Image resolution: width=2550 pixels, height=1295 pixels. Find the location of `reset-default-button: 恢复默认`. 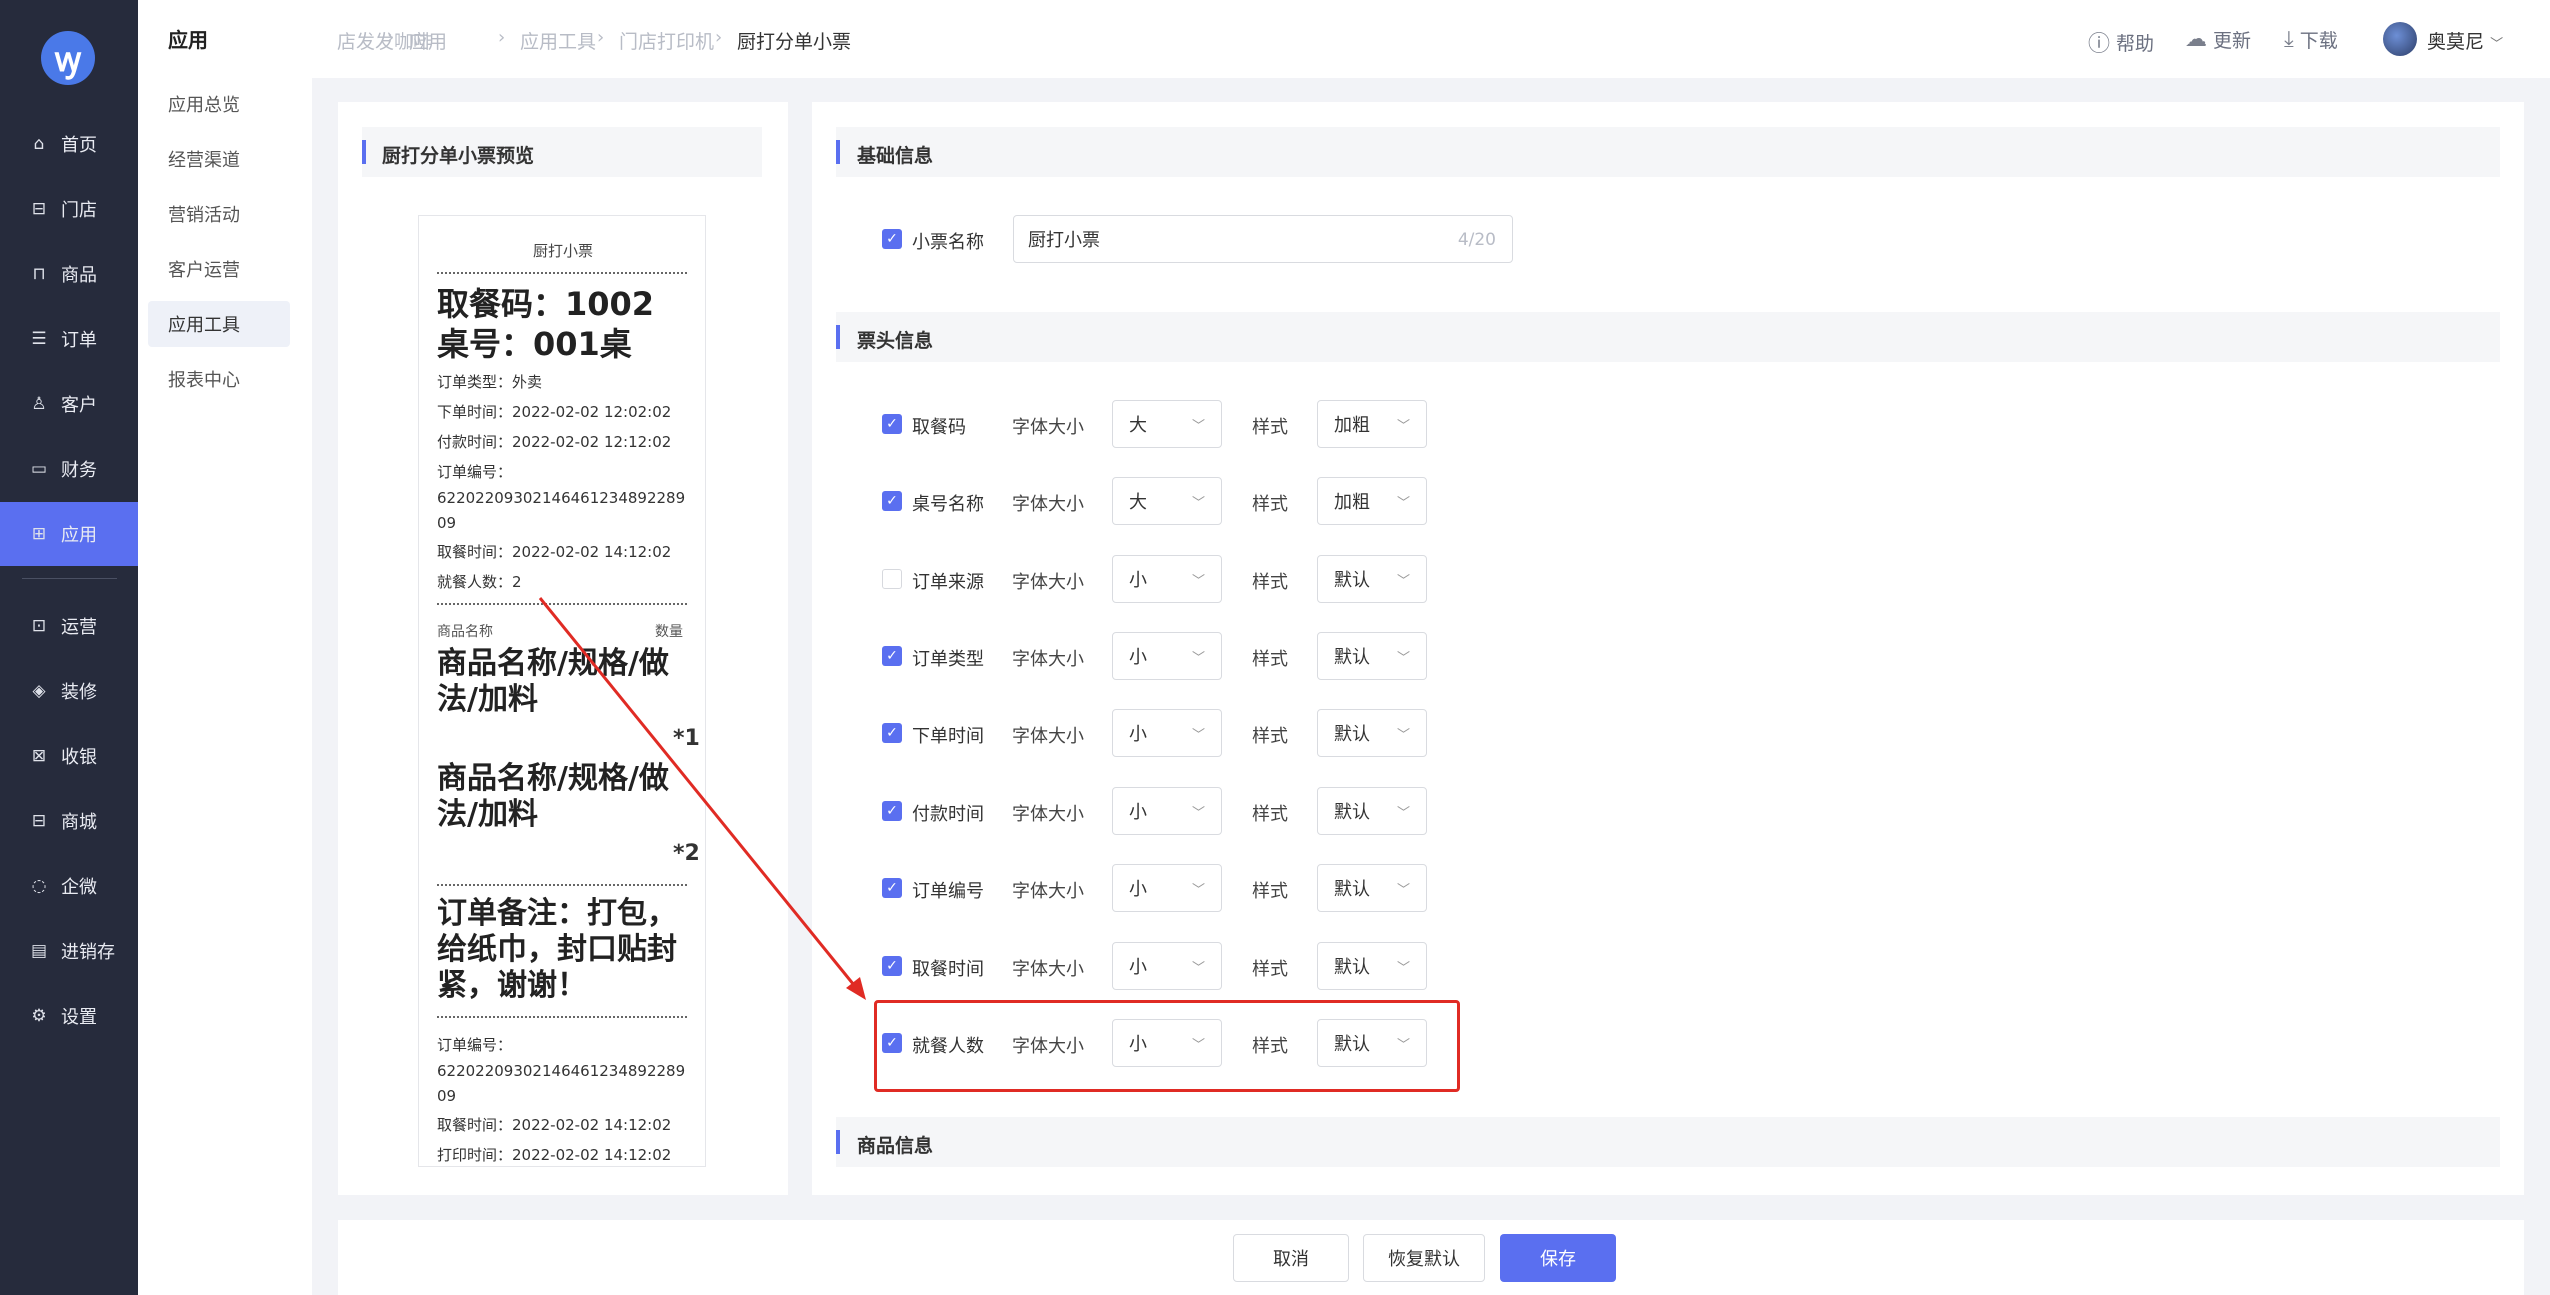

reset-default-button: 恢复默认 is located at coordinates (1424, 1258).